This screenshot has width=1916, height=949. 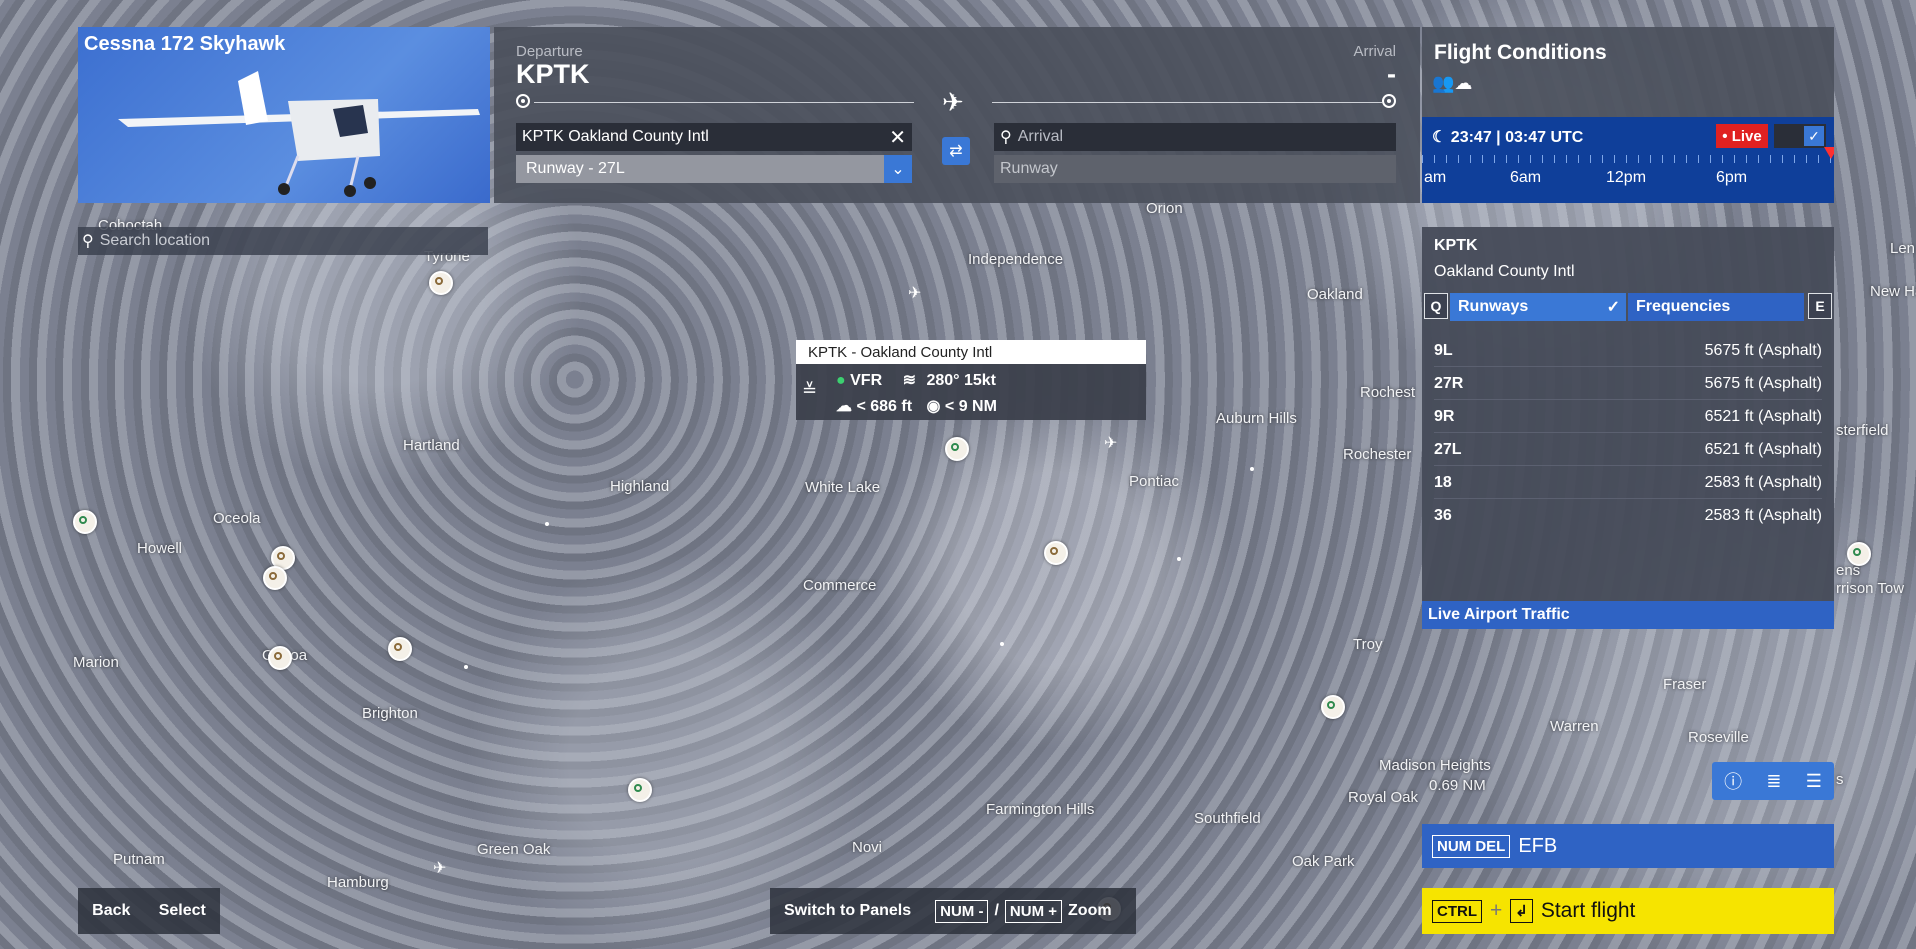 I want to click on wind-value: 280° 15kt, so click(x=961, y=380).